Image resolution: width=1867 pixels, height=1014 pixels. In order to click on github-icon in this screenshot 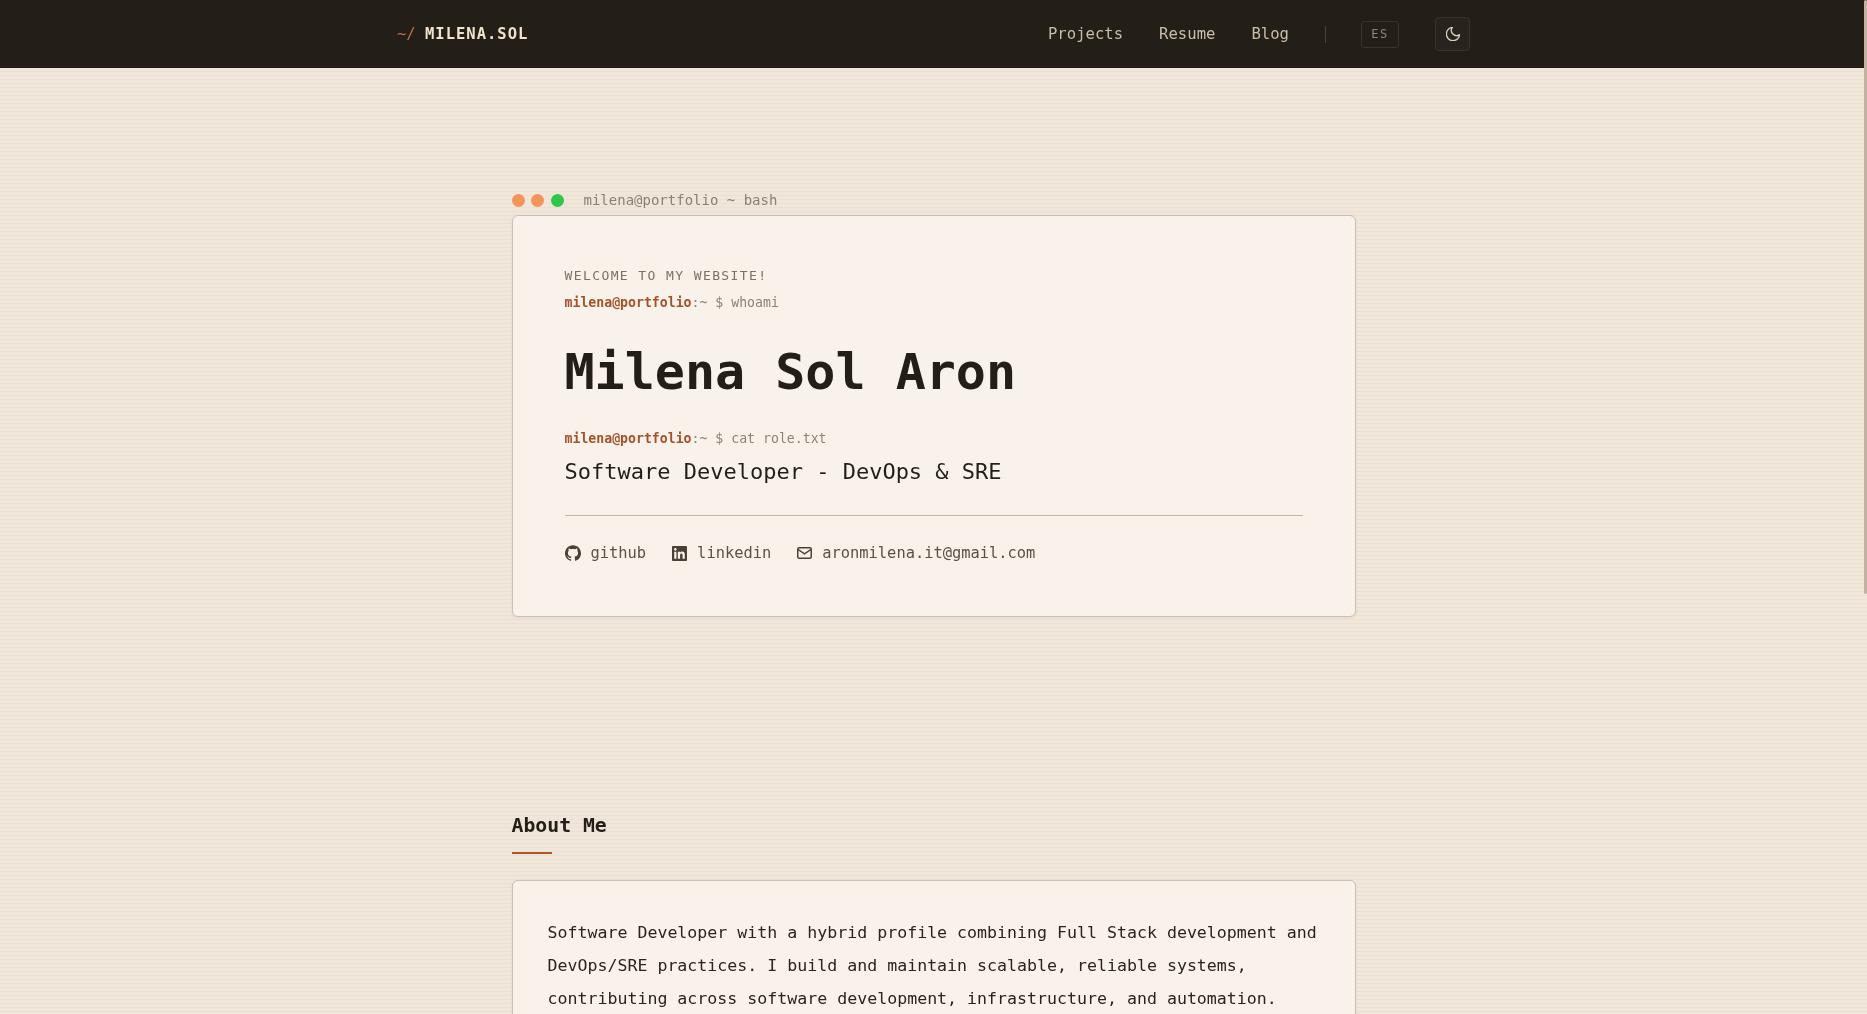, I will do `click(572, 553)`.